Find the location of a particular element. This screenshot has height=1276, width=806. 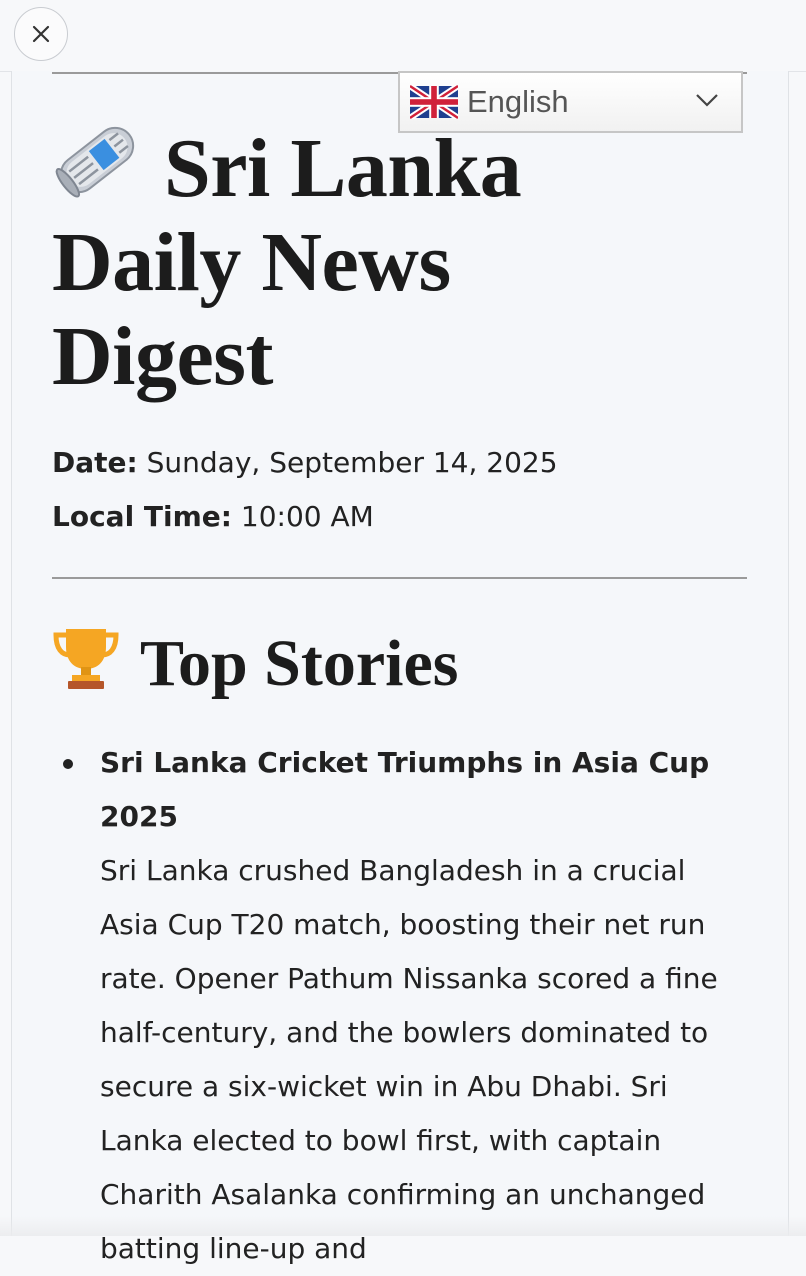

close-icon is located at coordinates (41, 34).